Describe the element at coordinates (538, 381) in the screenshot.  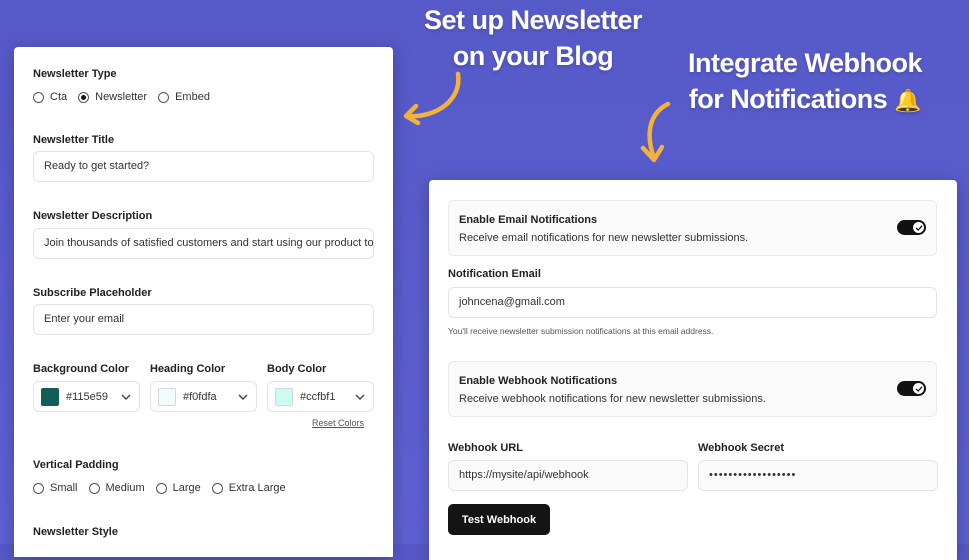
I see `webhook-notifications-title: Enable Webhook Notifications` at that location.